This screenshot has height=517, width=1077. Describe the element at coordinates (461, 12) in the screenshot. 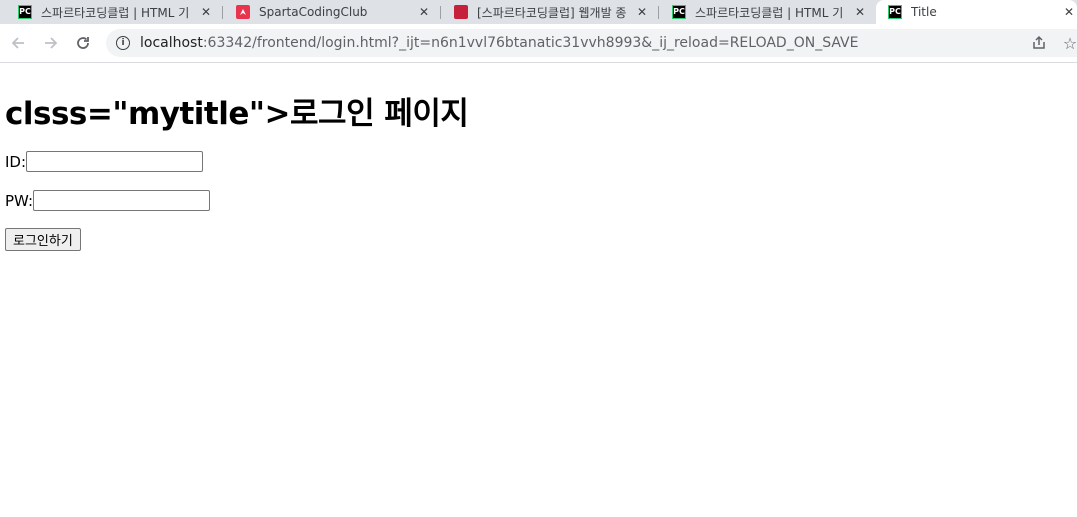

I see `book-icon` at that location.